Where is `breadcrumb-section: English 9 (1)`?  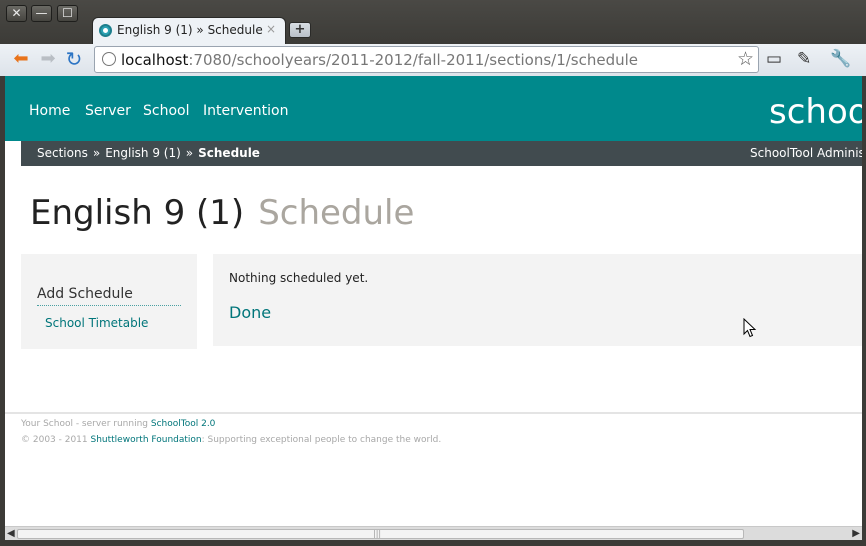
breadcrumb-section: English 9 (1) is located at coordinates (143, 153).